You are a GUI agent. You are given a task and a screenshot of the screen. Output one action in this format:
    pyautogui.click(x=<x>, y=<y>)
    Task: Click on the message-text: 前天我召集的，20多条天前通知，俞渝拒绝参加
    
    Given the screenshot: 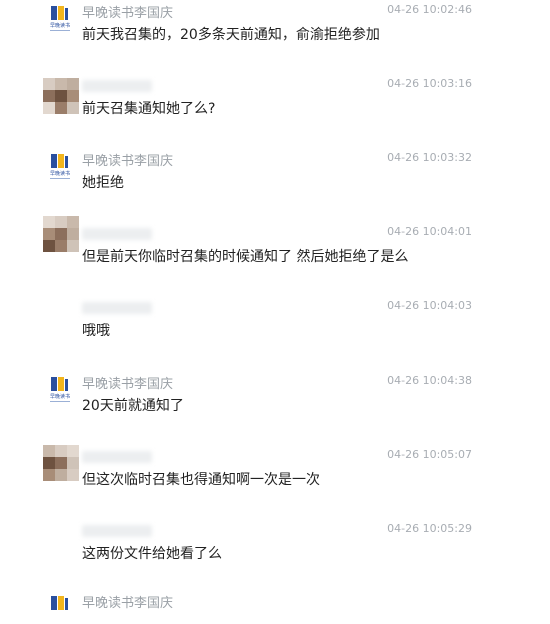 What is the action you would take?
    pyautogui.click(x=231, y=34)
    